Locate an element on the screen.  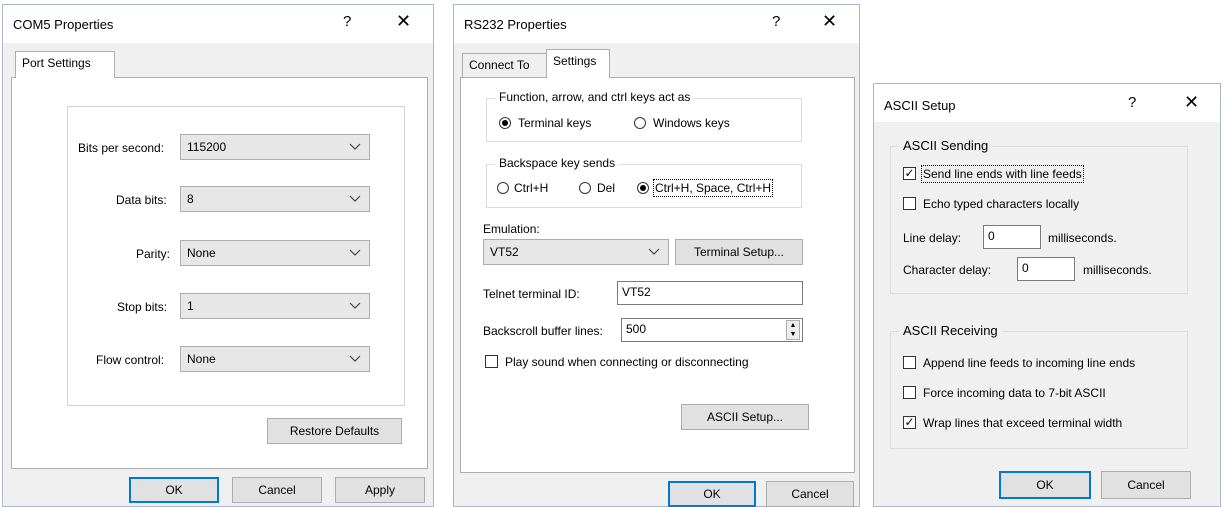
bits-per-second-label: Bits per second: is located at coordinates (121, 148).